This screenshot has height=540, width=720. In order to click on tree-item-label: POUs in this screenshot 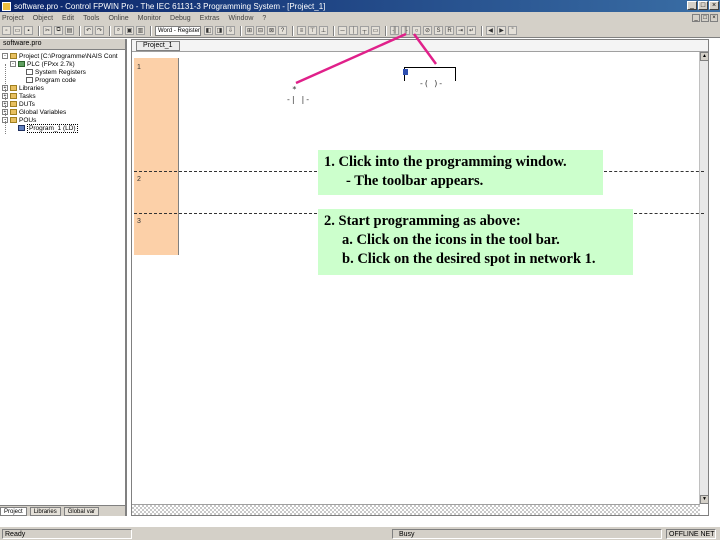, I will do `click(28, 120)`.